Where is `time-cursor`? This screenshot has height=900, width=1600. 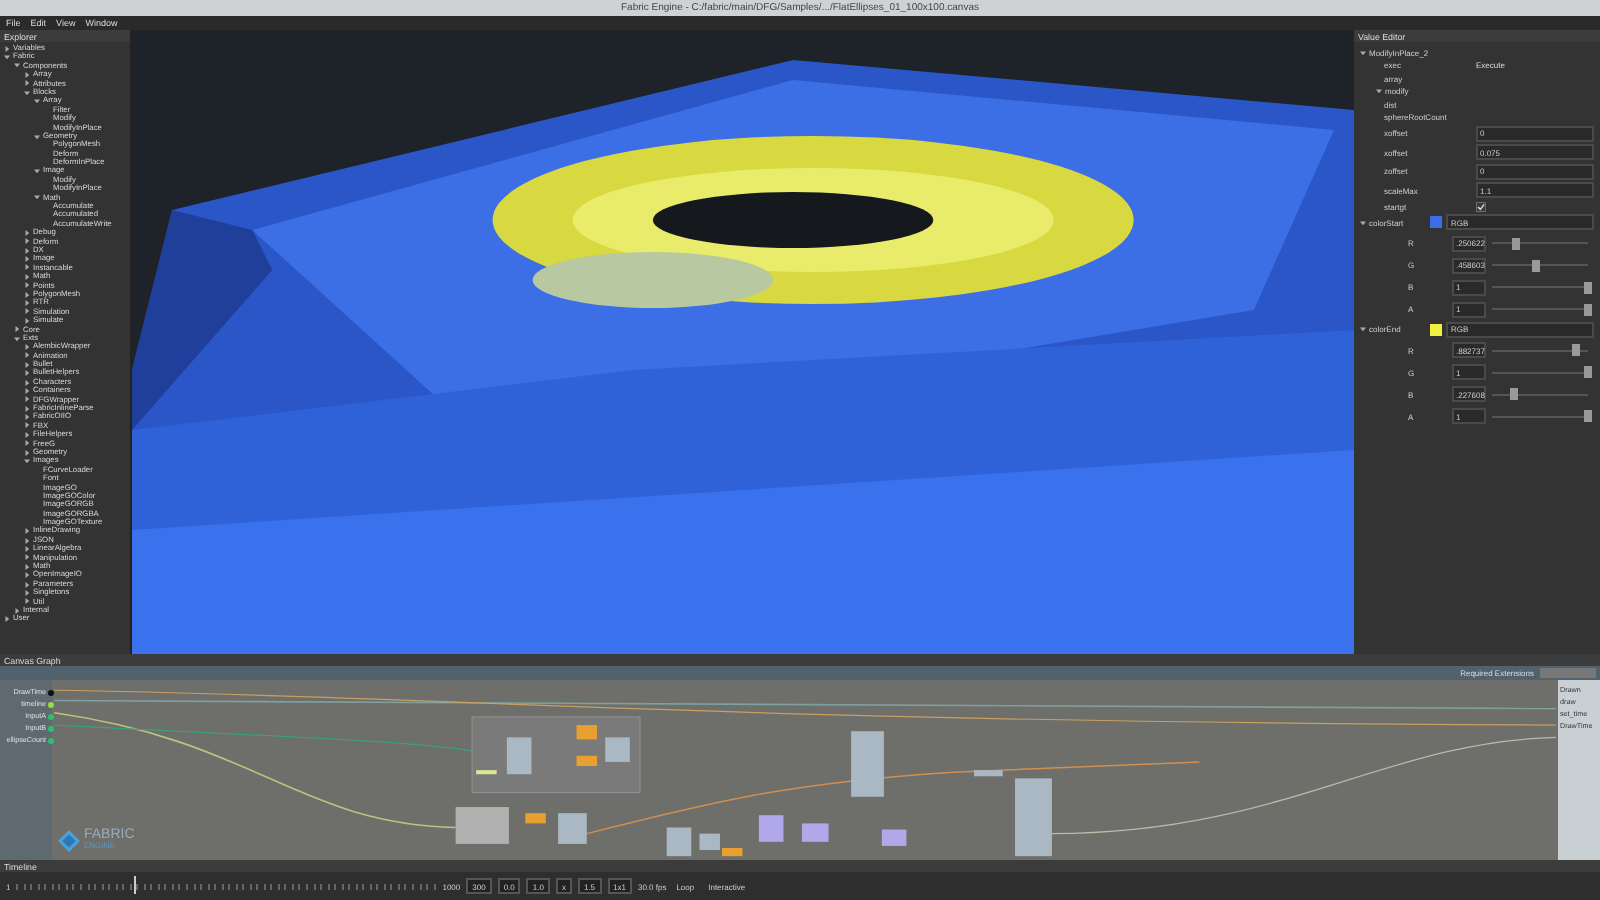
time-cursor is located at coordinates (135, 885).